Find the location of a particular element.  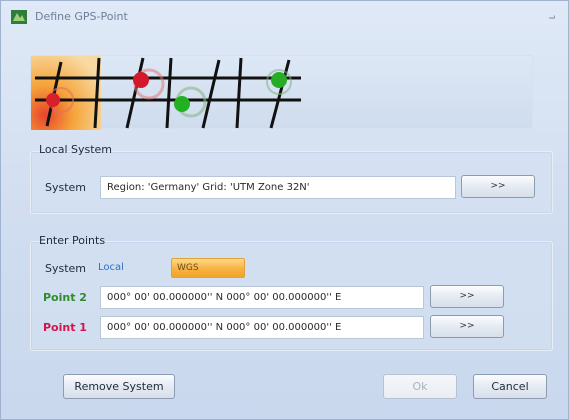

ok-button: Ok is located at coordinates (420, 386).